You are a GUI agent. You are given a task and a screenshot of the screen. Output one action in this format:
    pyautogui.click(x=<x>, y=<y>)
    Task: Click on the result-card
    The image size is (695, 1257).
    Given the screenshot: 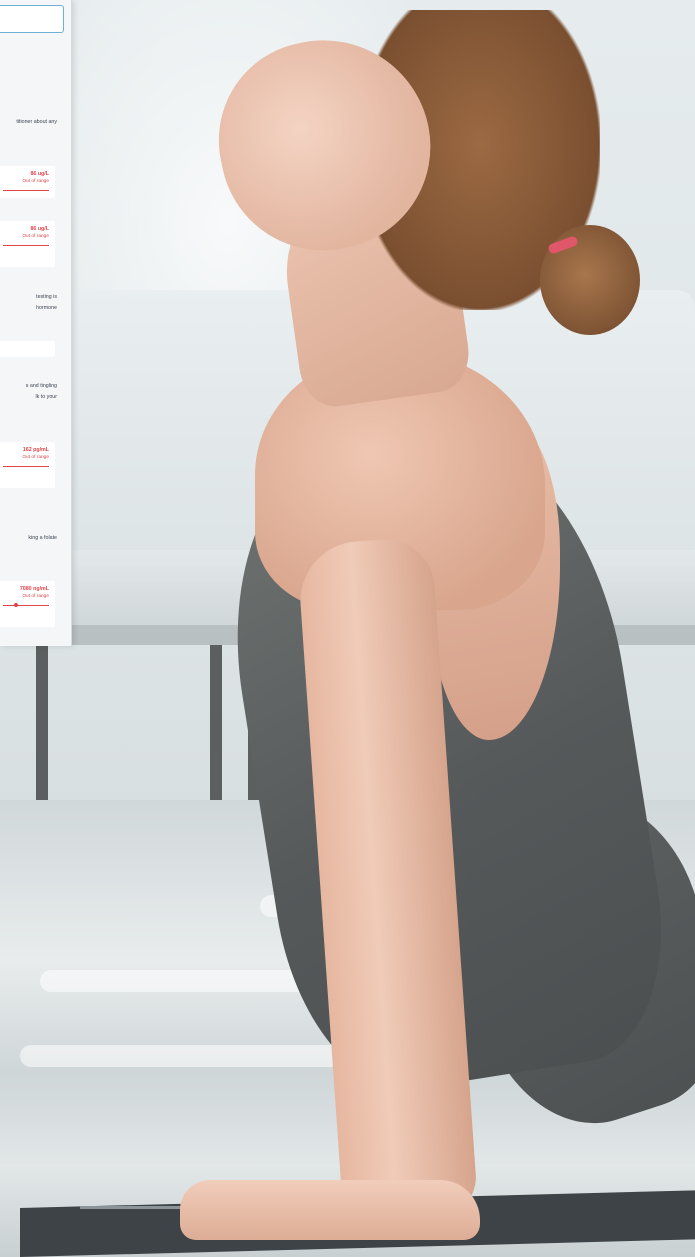 What is the action you would take?
    pyautogui.click(x=27, y=349)
    